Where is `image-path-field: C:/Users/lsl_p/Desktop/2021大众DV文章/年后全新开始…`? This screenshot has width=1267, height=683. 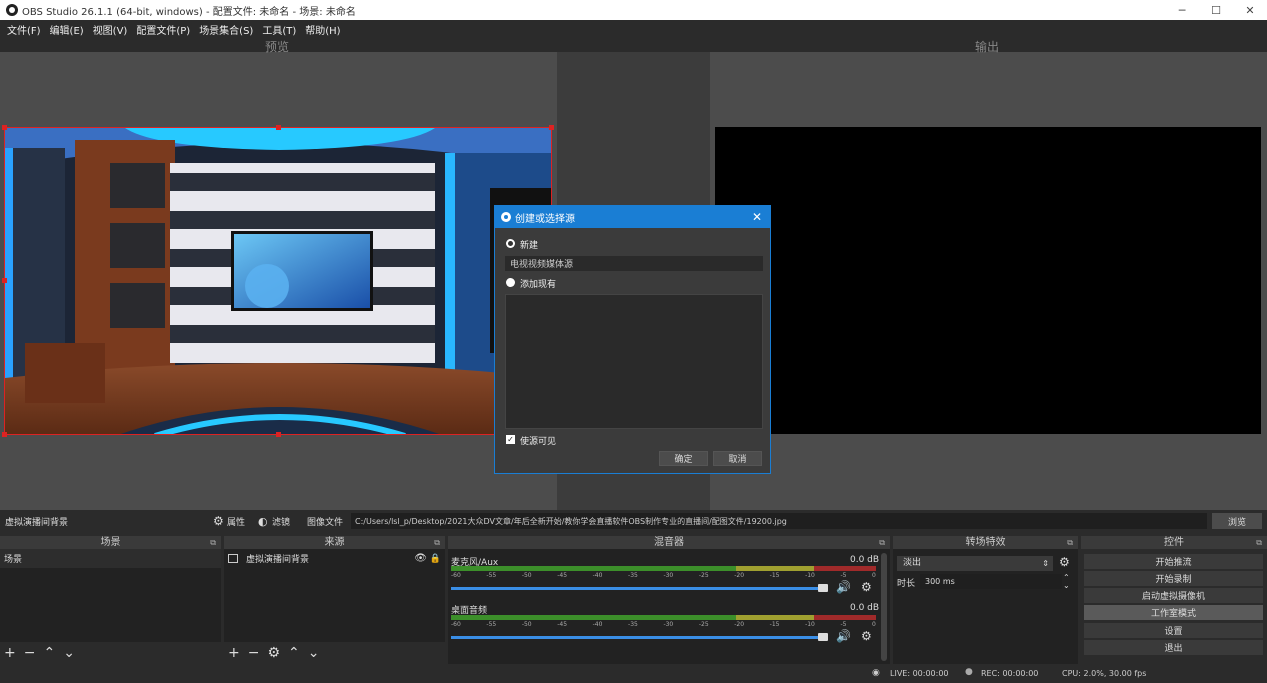 image-path-field: C:/Users/lsl_p/Desktop/2021大众DV文章/年后全新开始… is located at coordinates (779, 521).